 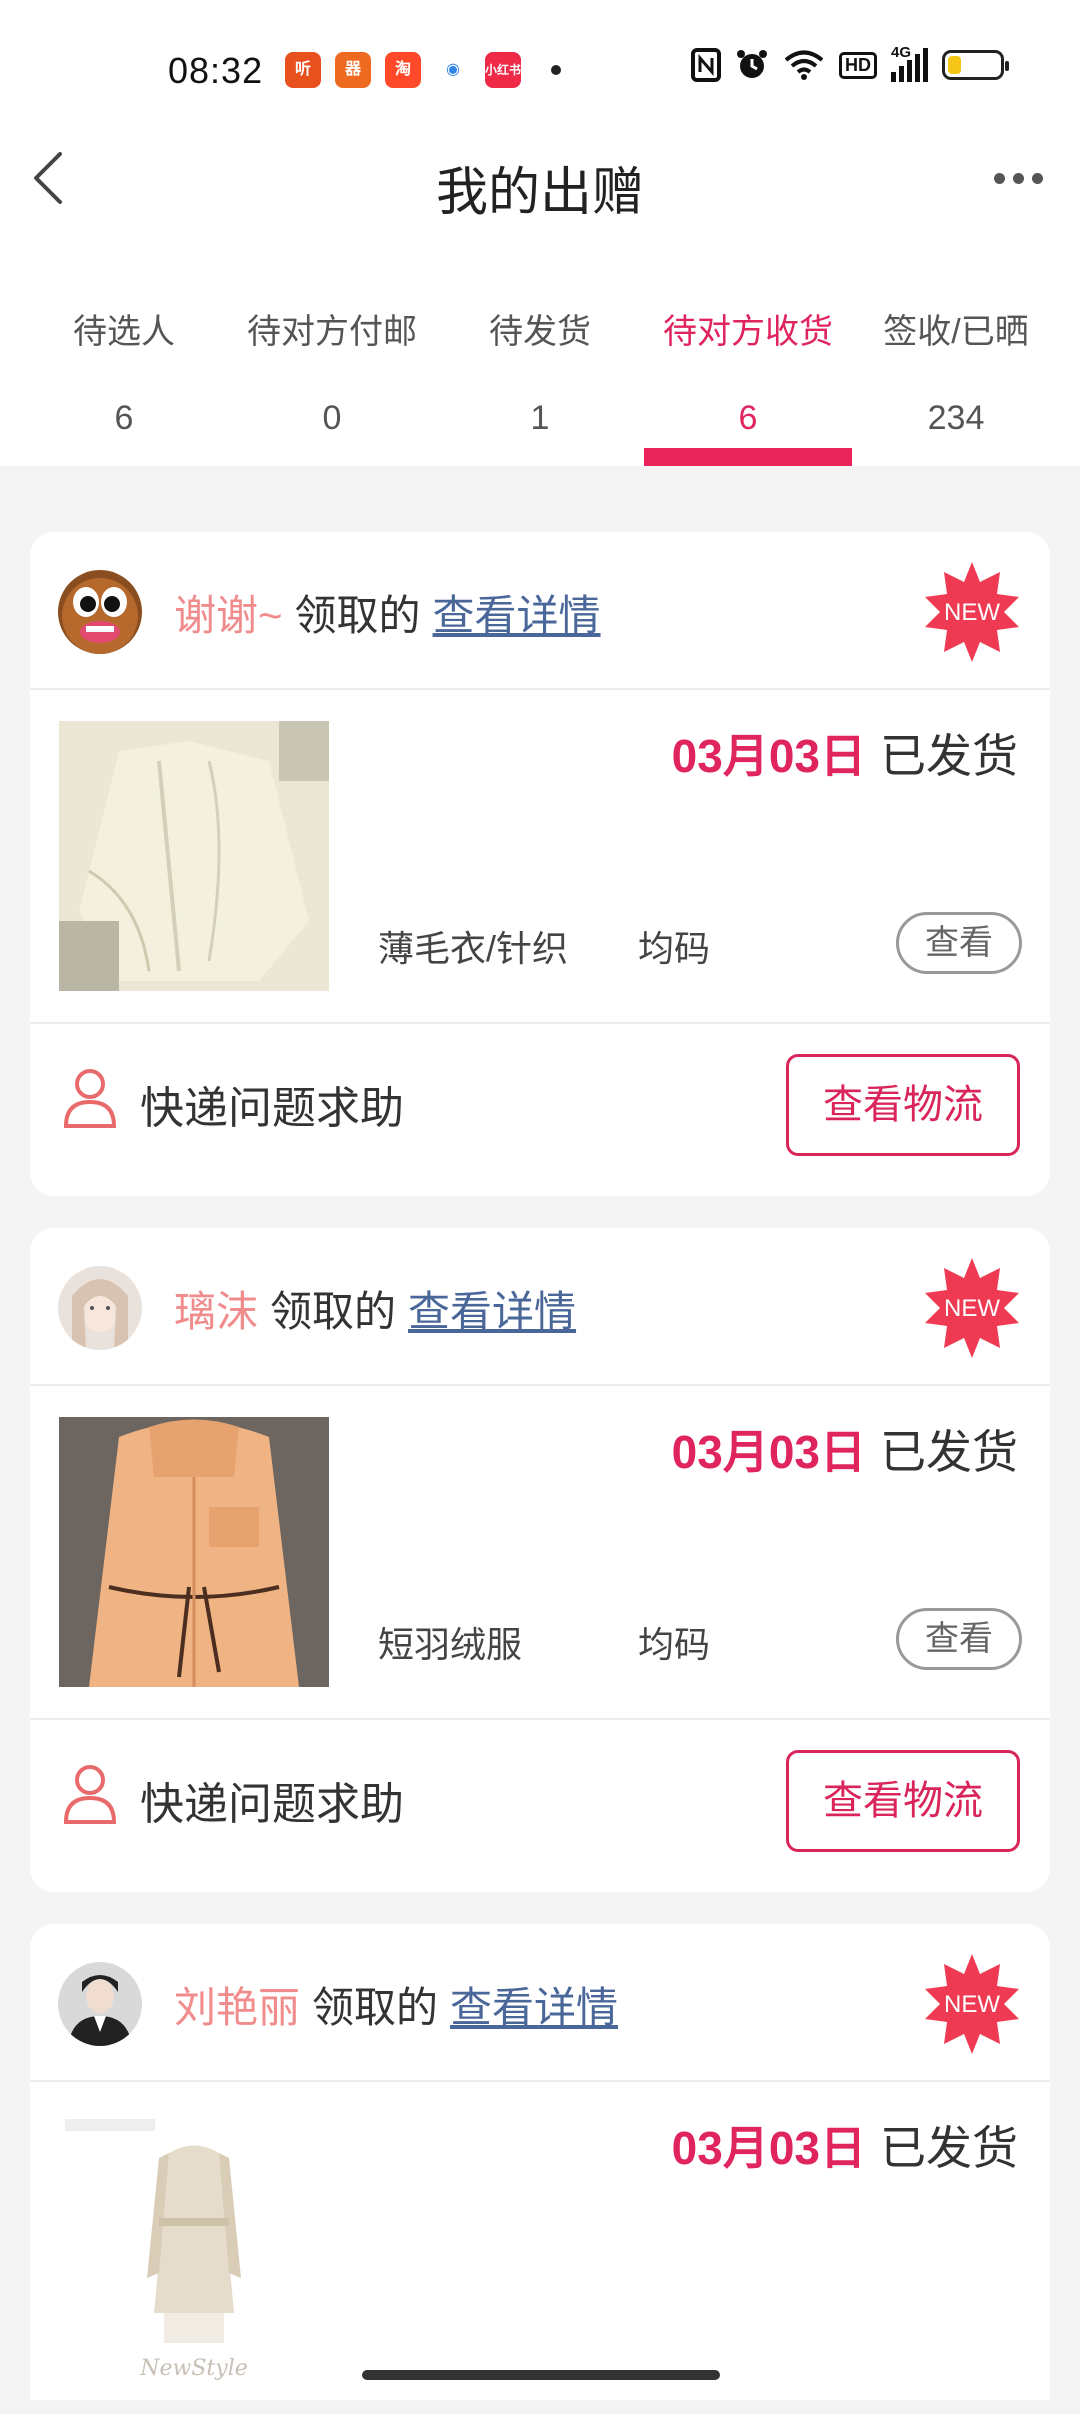 What do you see at coordinates (748, 457) in the screenshot?
I see `active-tab-indicator` at bounding box center [748, 457].